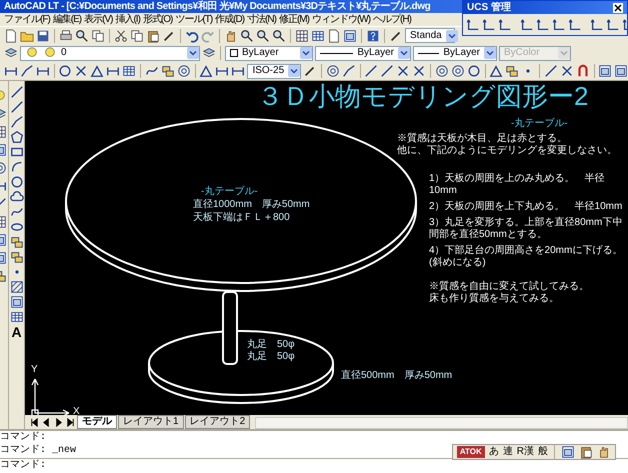  I want to click on polygon-icon, so click(17, 137).